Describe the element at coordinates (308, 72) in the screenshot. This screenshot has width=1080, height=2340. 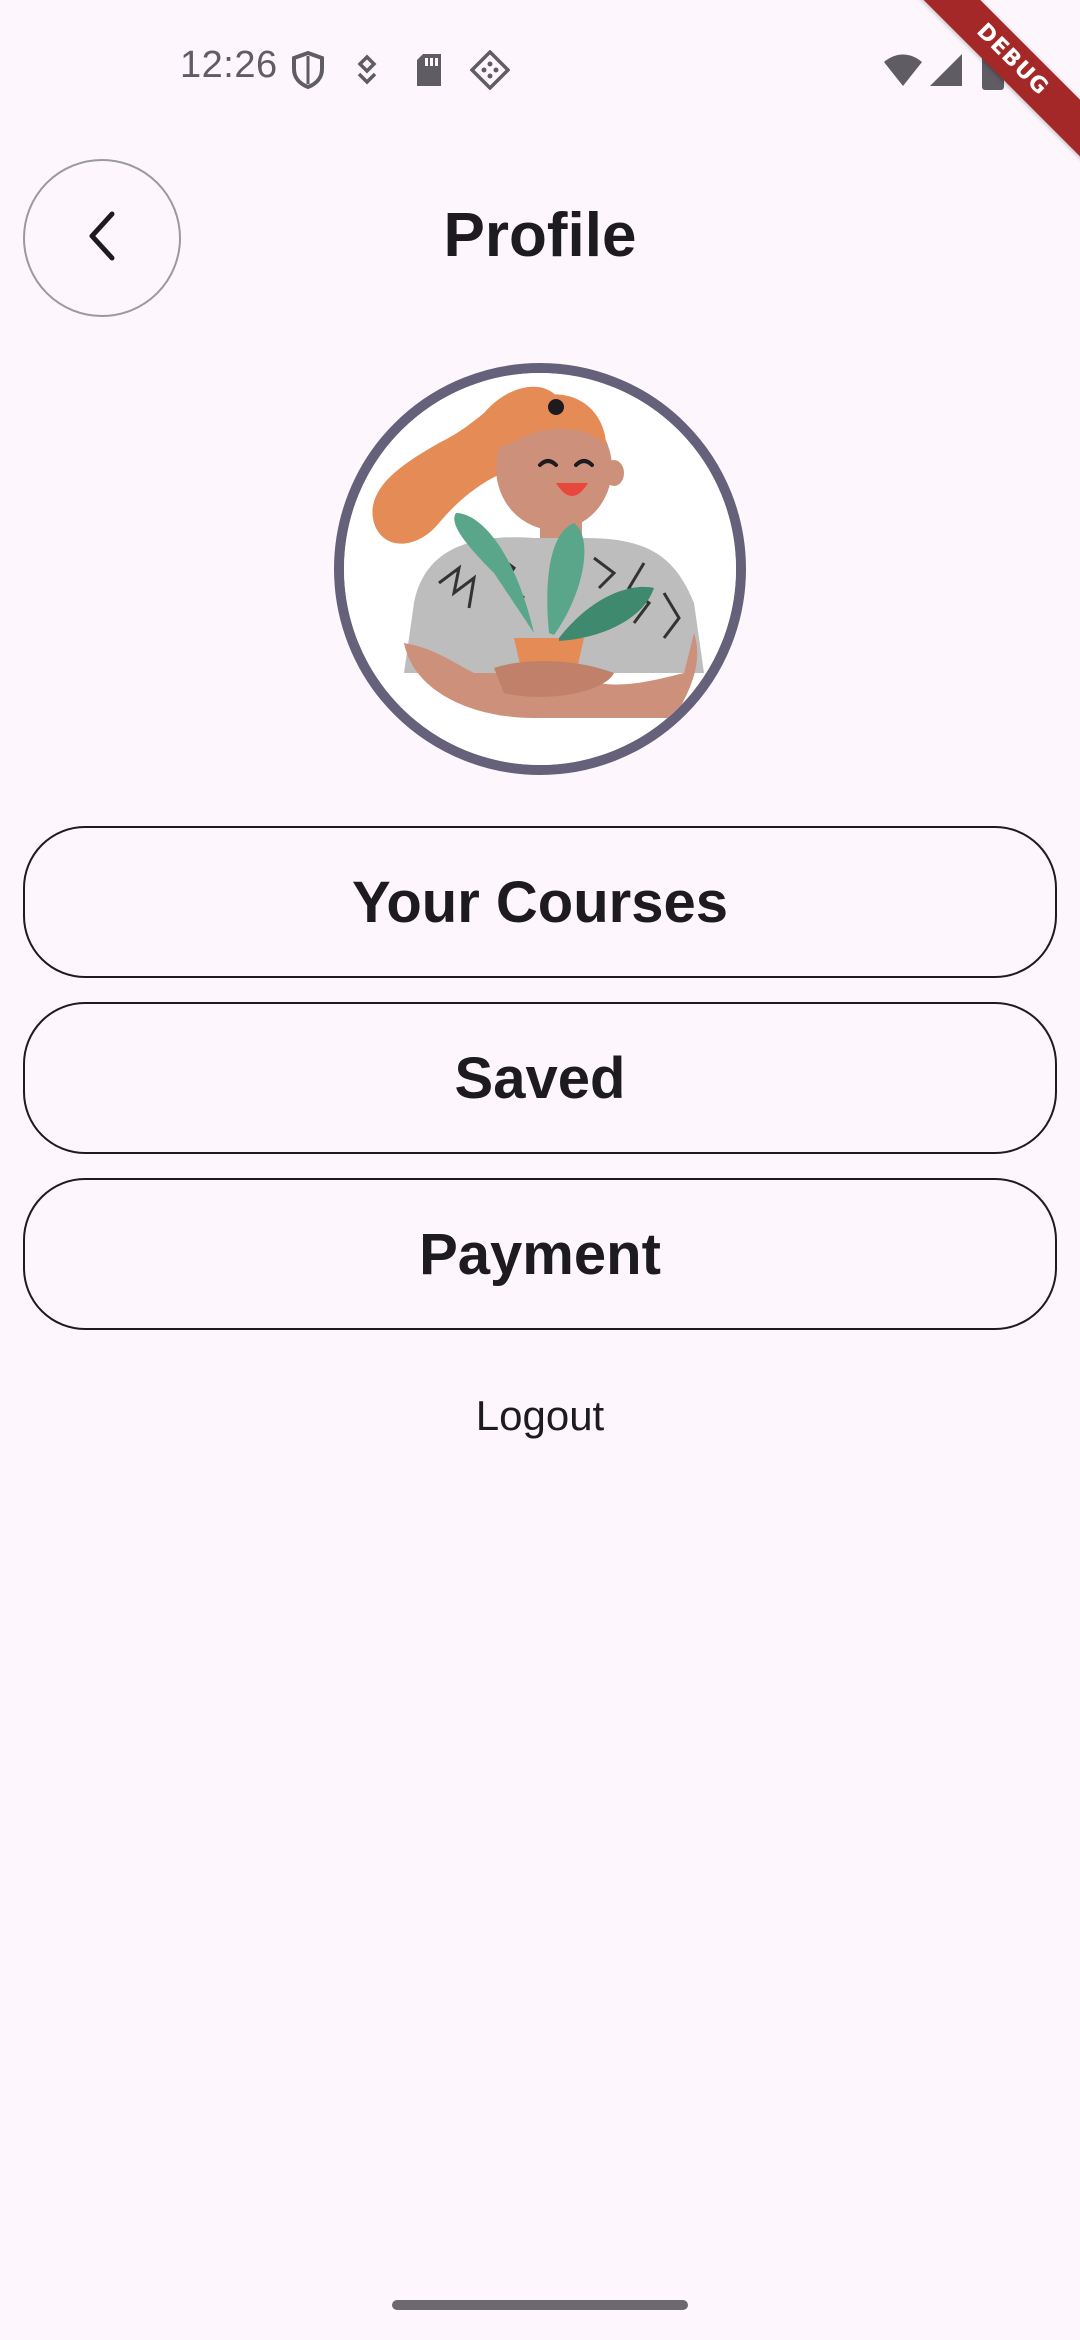
I see `shield-icon` at that location.